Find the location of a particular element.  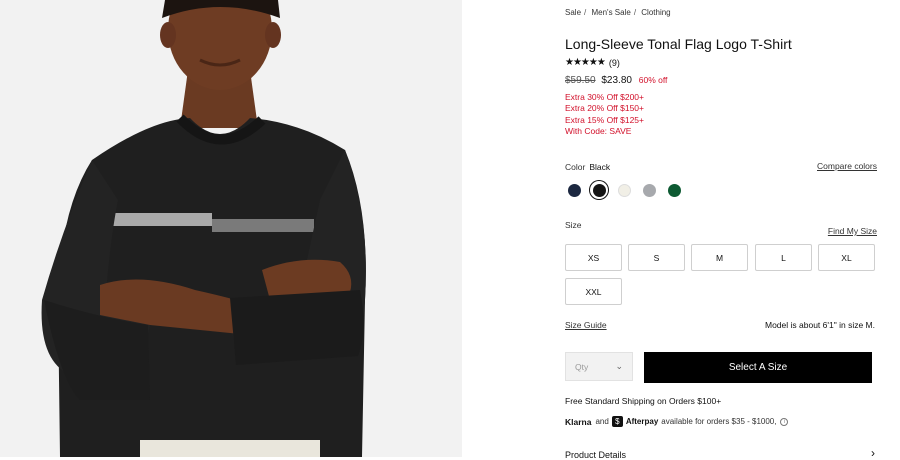

size-m-button: M is located at coordinates (719, 257).